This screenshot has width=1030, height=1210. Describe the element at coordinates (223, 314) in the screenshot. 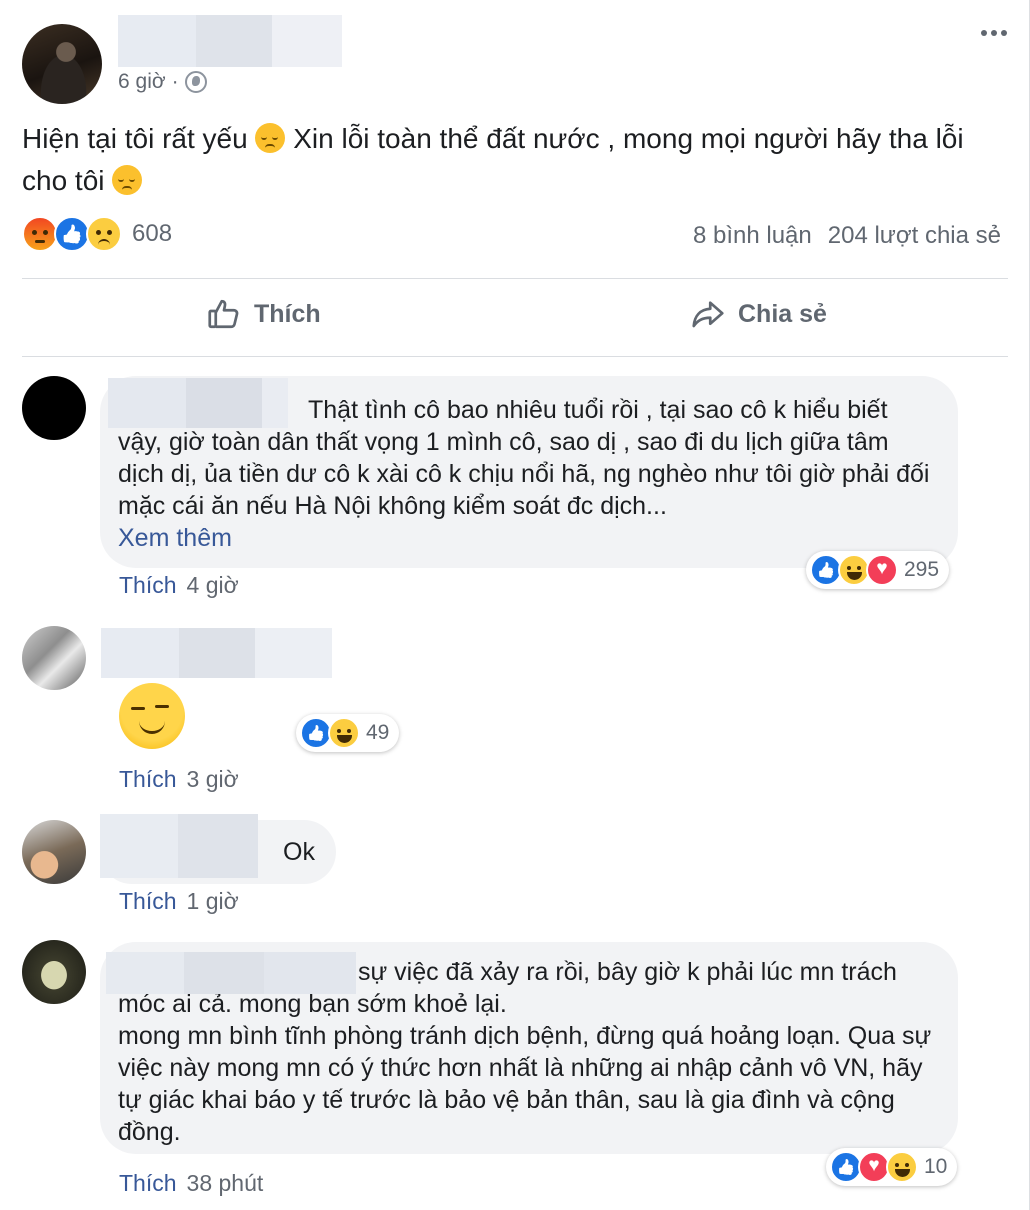

I see `thumbs-up-icon` at that location.